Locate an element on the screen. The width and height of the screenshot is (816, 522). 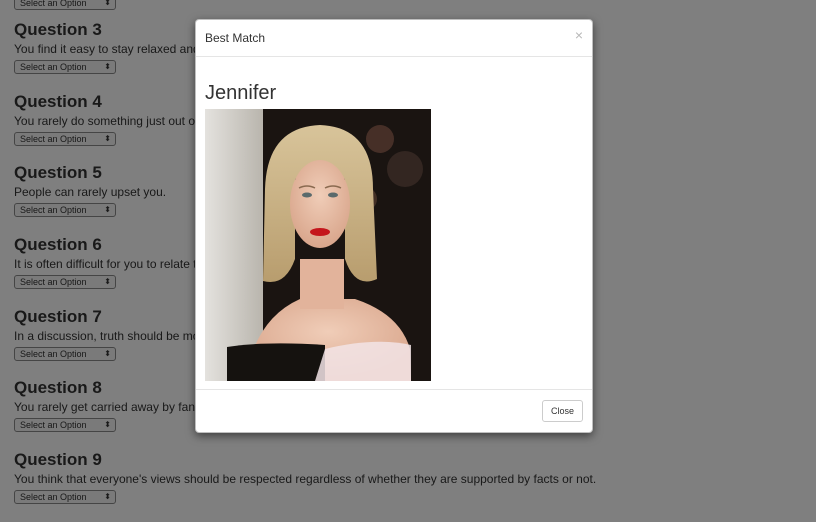
close-icon: × is located at coordinates (579, 35).